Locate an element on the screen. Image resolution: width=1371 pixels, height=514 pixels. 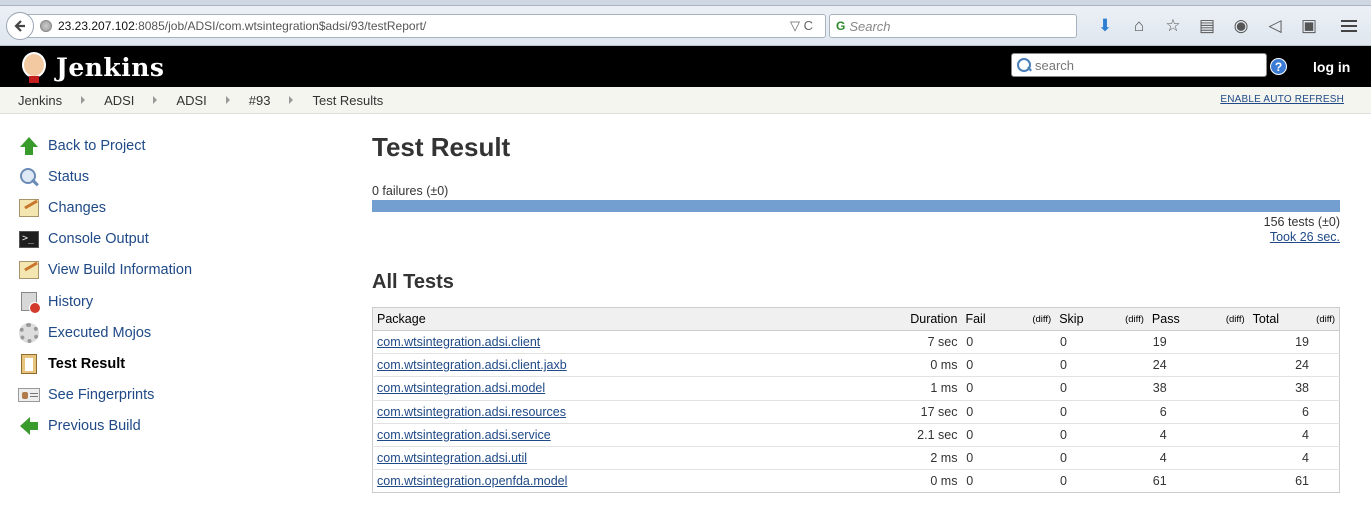
sidebar-item-label: Back to Project is located at coordinates (97, 145).